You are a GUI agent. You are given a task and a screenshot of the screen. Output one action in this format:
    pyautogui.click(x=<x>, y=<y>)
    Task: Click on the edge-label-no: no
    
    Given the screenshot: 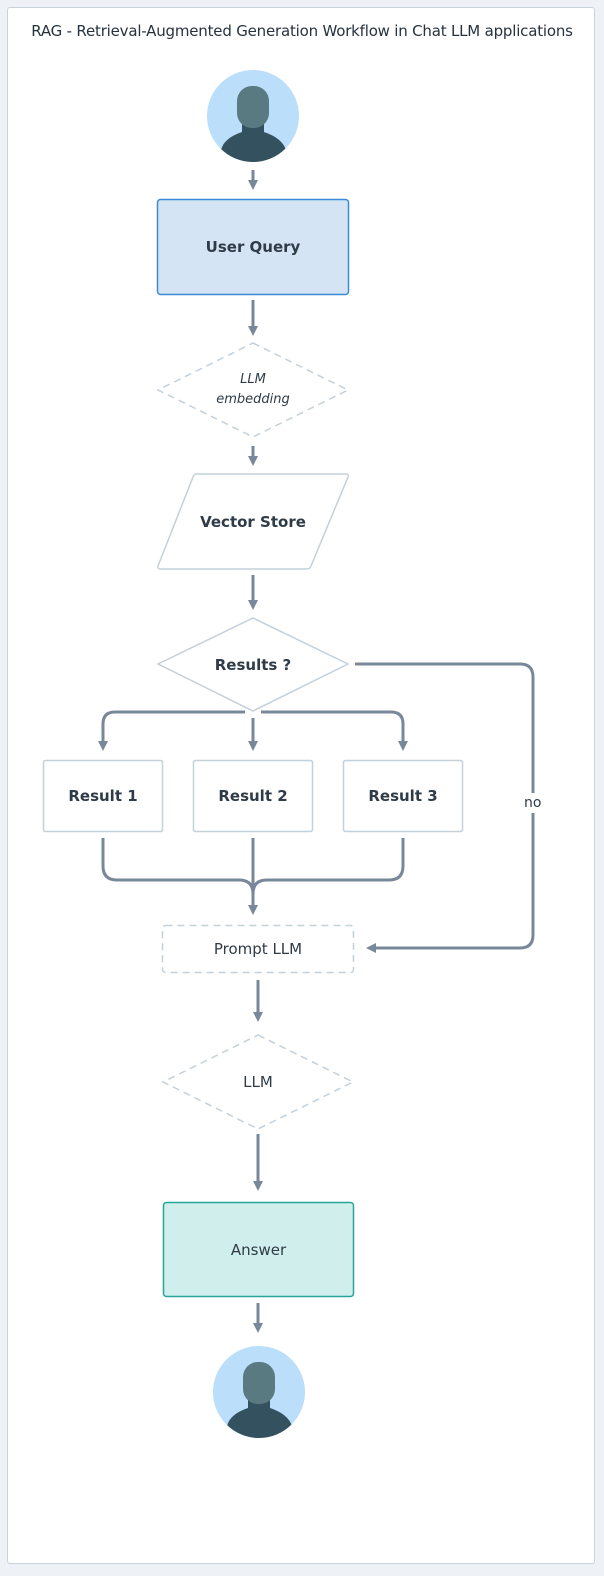 What is the action you would take?
    pyautogui.click(x=533, y=803)
    